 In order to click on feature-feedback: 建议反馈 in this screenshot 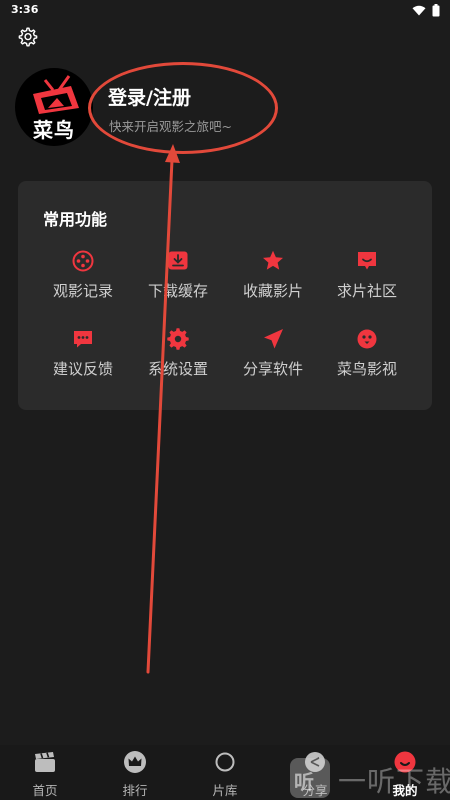, I will do `click(83, 357)`.